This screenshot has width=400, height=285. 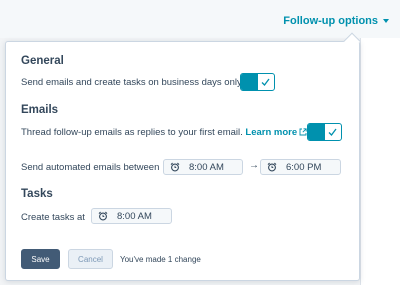 I want to click on business-days-toggle, so click(x=257, y=82).